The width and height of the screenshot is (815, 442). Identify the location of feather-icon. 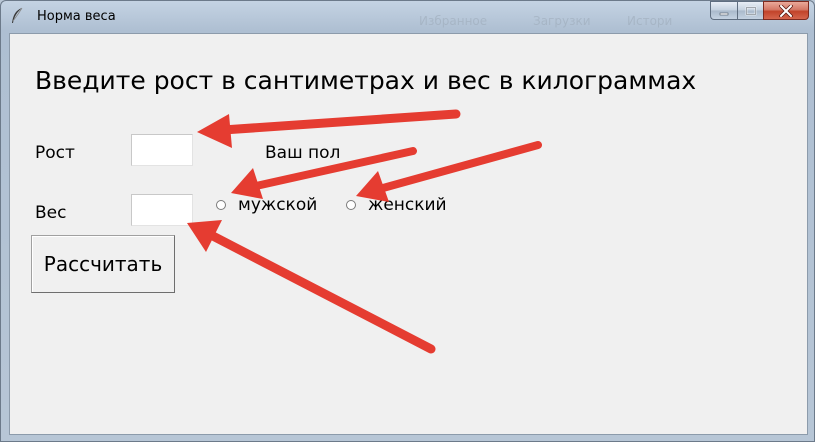
(17, 15).